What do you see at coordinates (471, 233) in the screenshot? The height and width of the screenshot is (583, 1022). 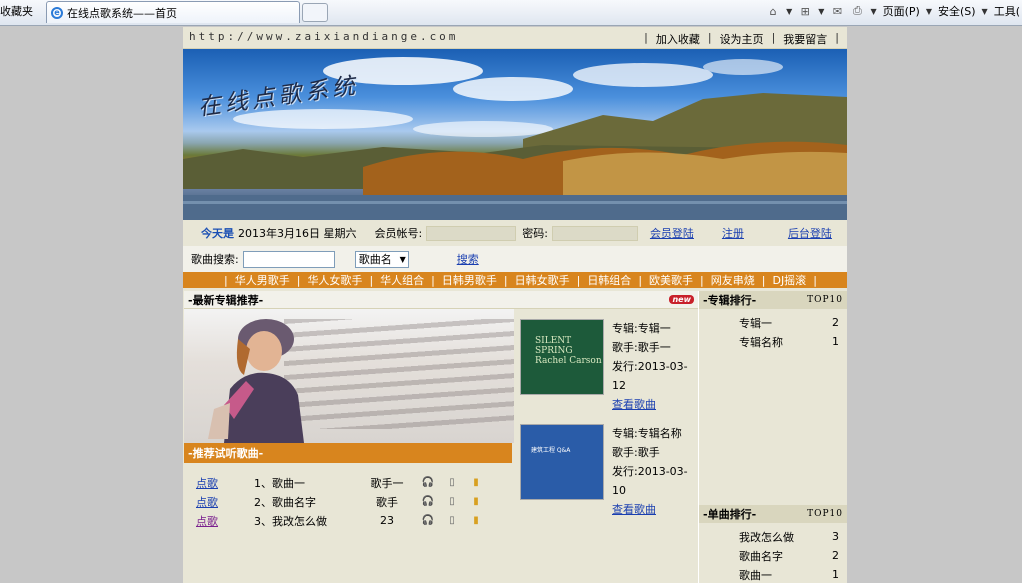 I see `account-input` at bounding box center [471, 233].